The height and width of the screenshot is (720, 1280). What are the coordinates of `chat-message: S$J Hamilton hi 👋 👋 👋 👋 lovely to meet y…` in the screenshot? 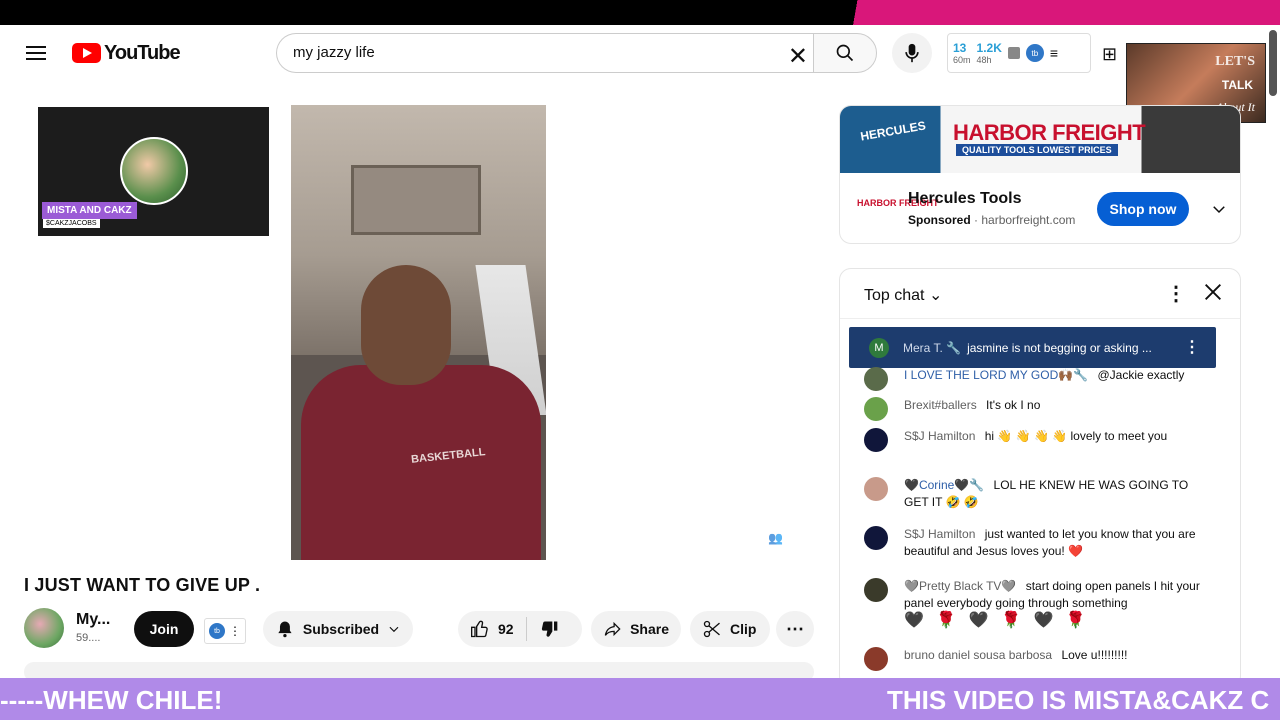 It's located at (1039, 440).